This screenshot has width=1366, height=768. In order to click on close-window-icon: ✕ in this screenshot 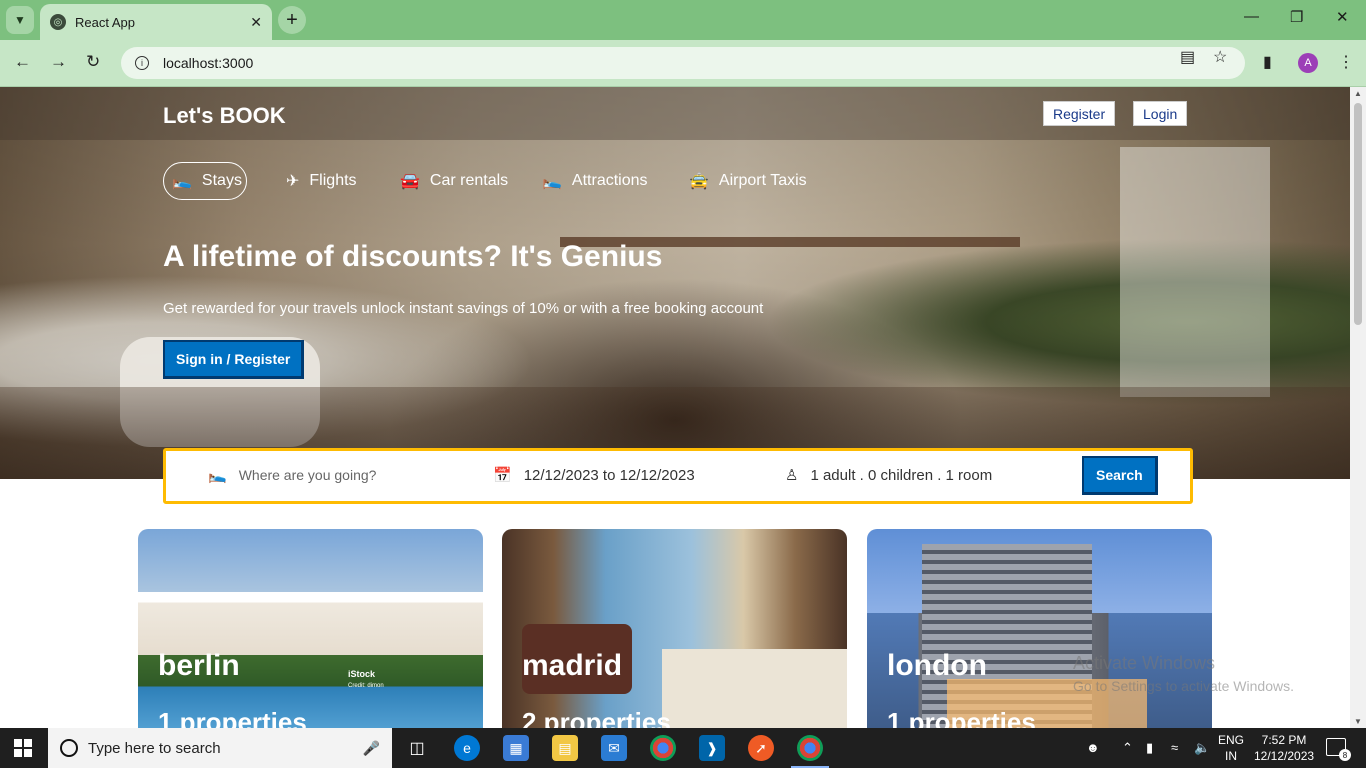, I will do `click(1342, 17)`.